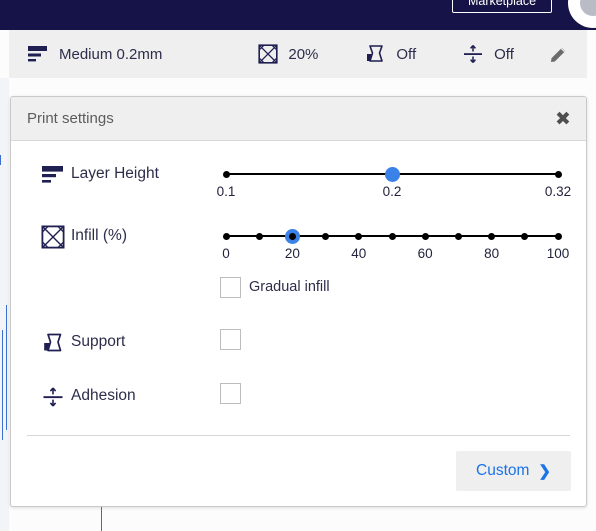 This screenshot has width=596, height=531. I want to click on slider-tick-label: 0.32, so click(558, 191).